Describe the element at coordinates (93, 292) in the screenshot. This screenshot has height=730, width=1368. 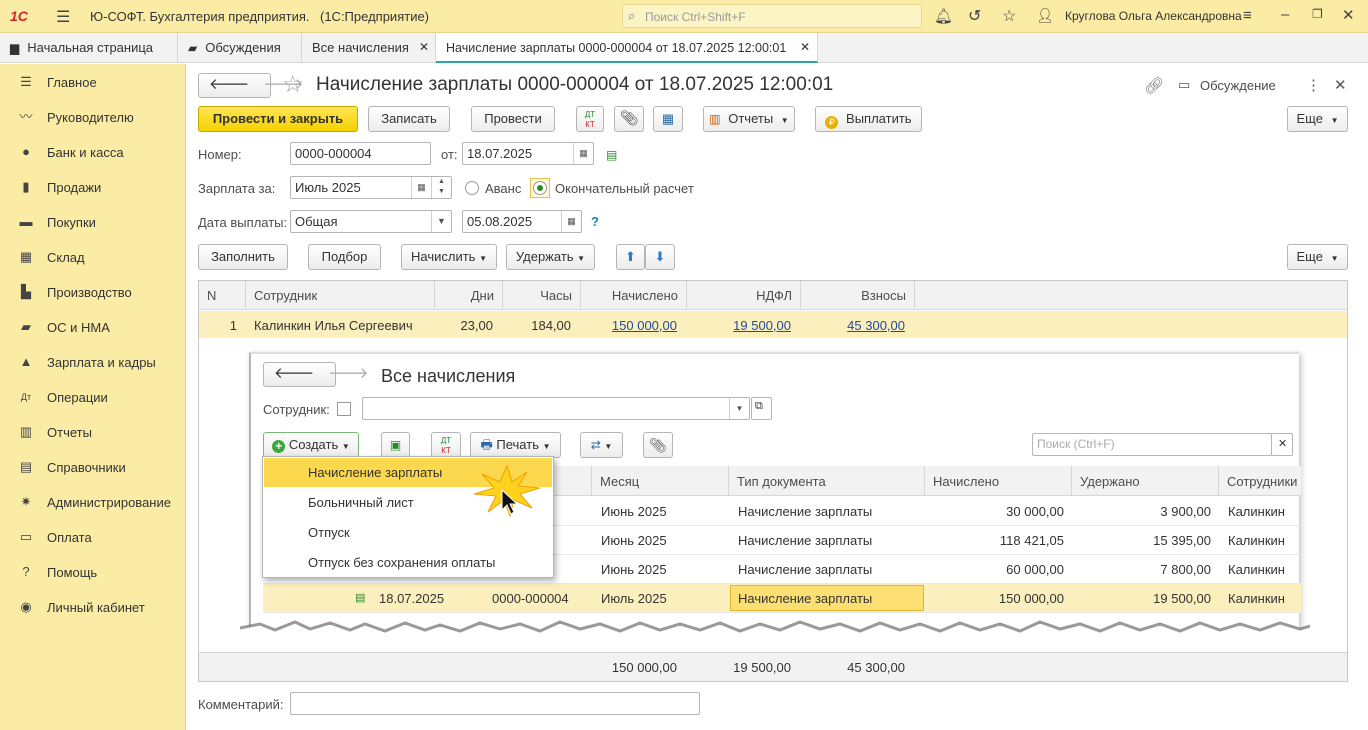
I see `sidebar-item-6: ▙ Производство` at that location.